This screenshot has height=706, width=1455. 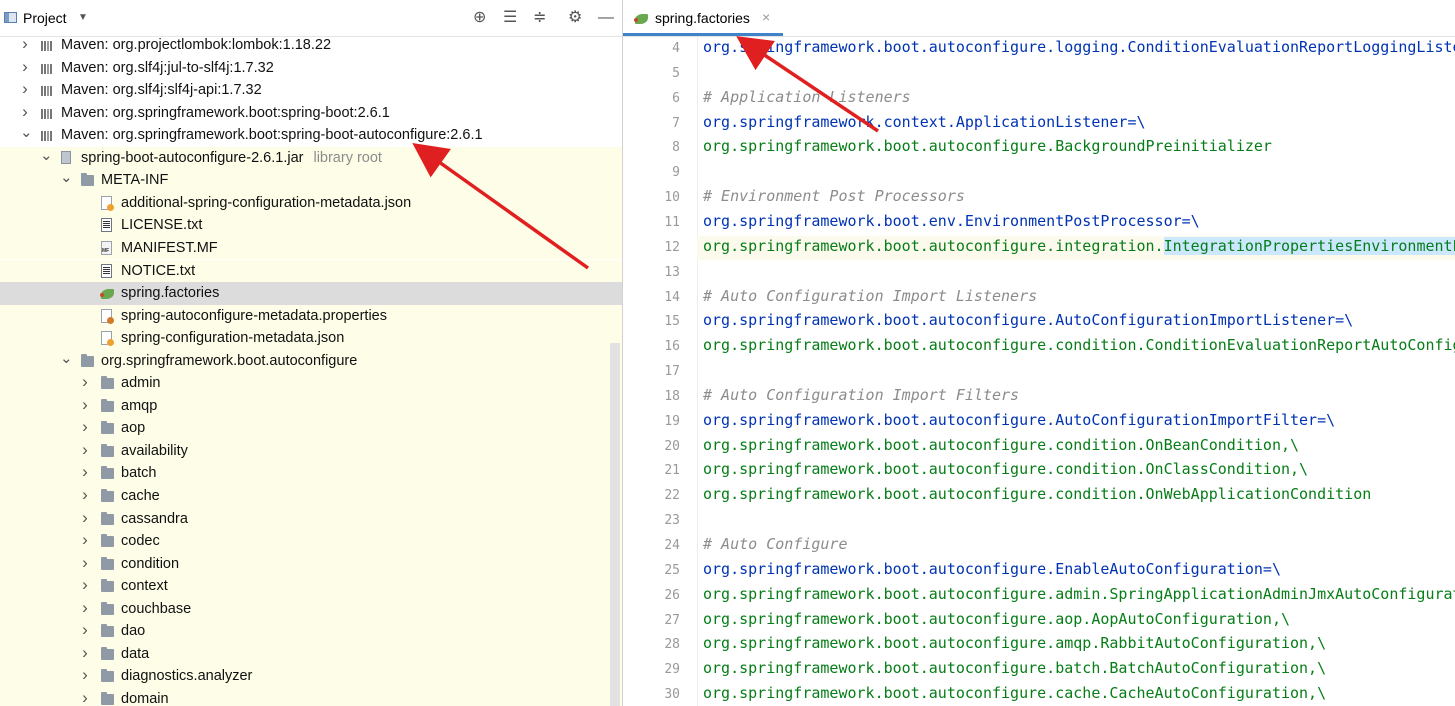 What do you see at coordinates (311, 270) in the screenshot?
I see `tree-item: NOTICE.txt` at bounding box center [311, 270].